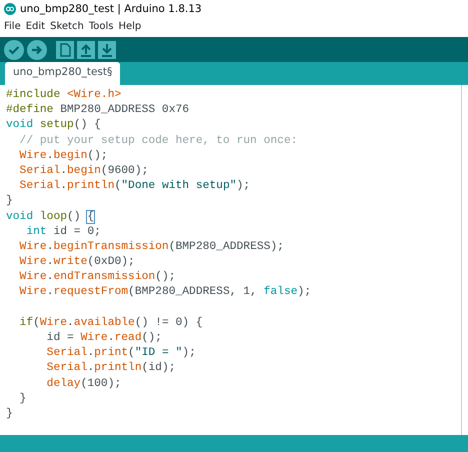 This screenshot has width=468, height=452. What do you see at coordinates (111, 368) in the screenshot?
I see `code-line: Serial.println(id);` at bounding box center [111, 368].